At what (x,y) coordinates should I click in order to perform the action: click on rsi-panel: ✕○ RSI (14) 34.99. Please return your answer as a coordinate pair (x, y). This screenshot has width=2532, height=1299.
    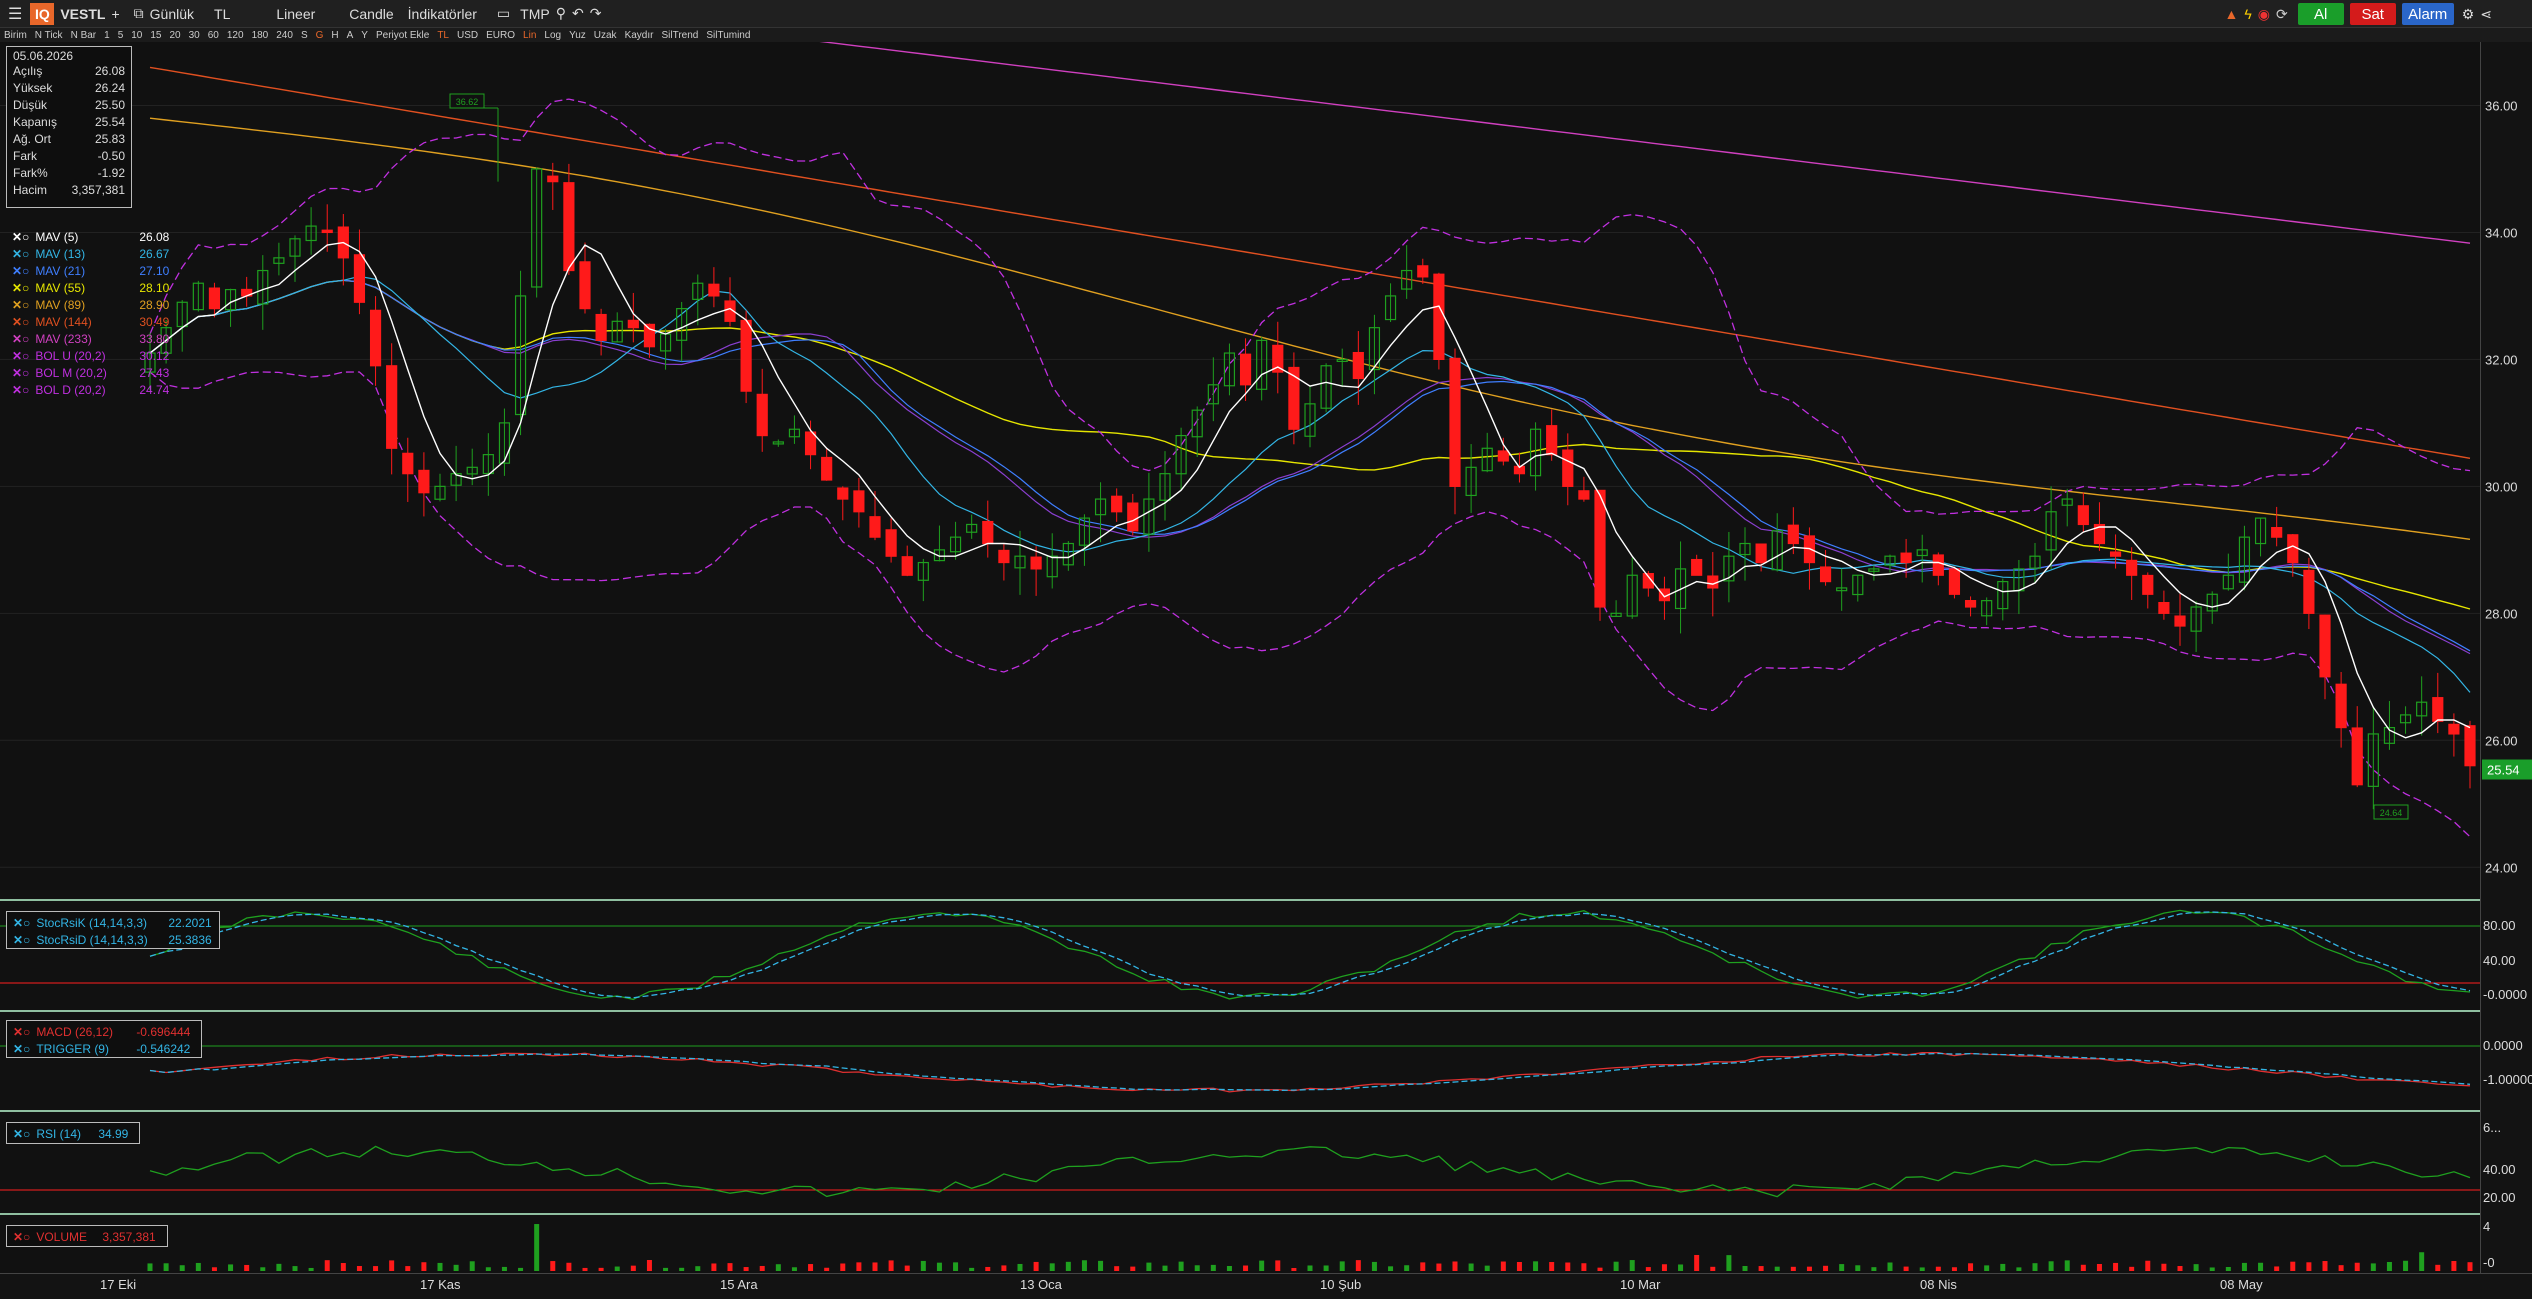
    Looking at the image, I should click on (1240, 1161).